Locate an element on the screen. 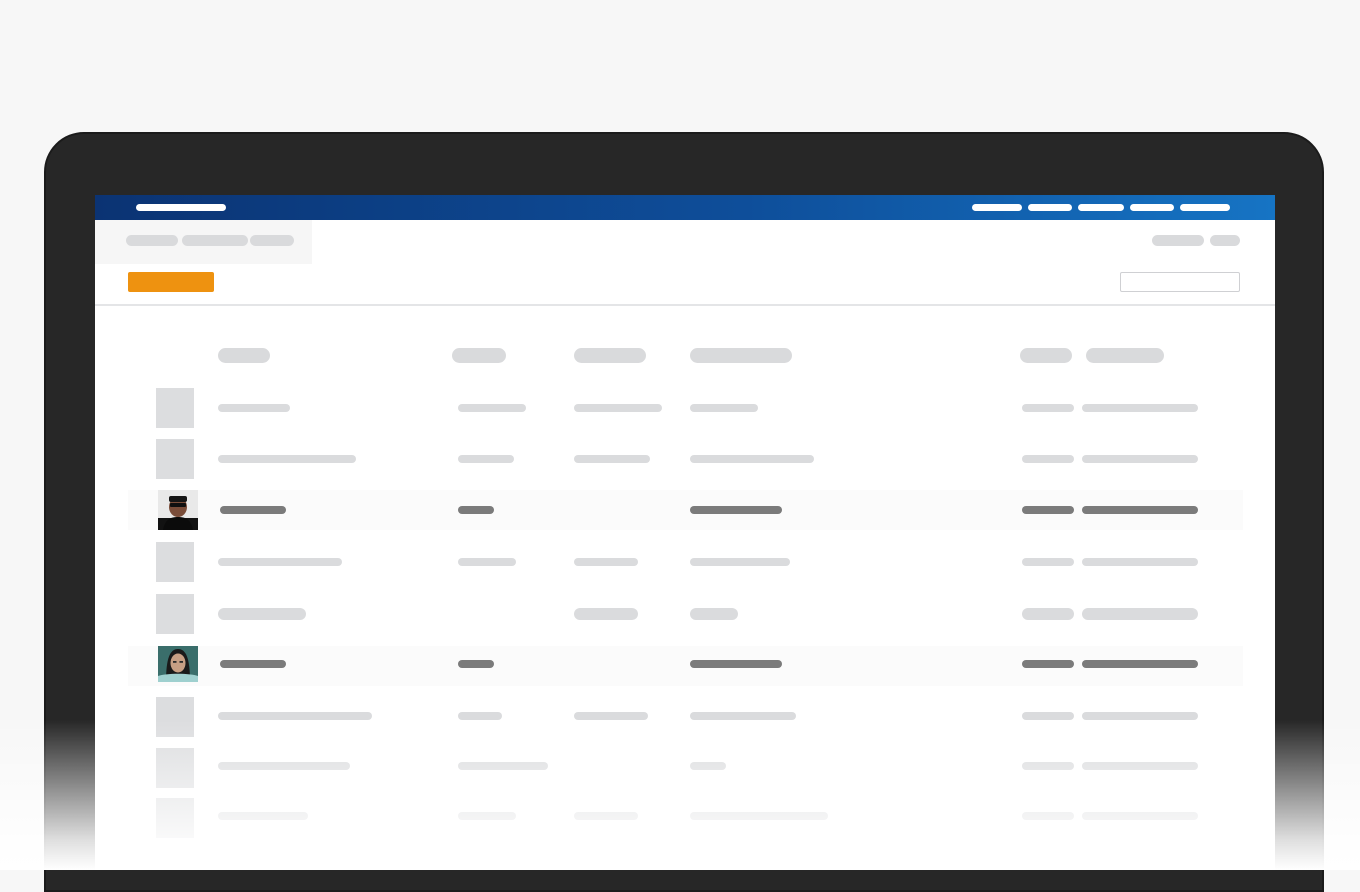  breadcrumb is located at coordinates (203, 242).